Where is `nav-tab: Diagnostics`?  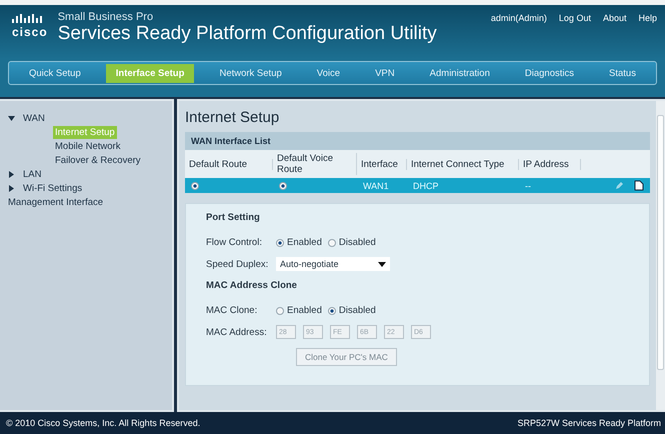
nav-tab: Diagnostics is located at coordinates (549, 73).